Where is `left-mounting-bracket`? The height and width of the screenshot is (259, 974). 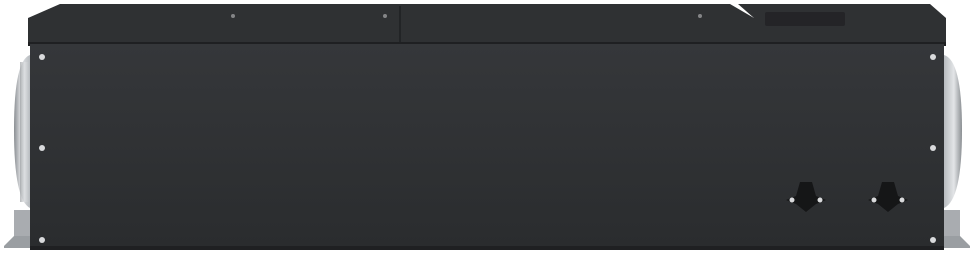 left-mounting-bracket is located at coordinates (17, 229).